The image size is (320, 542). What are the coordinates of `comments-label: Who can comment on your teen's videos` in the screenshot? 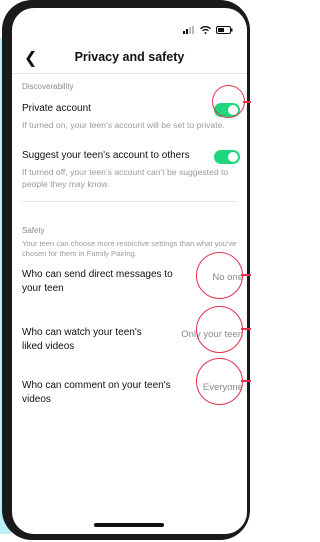 It's located at (102, 393).